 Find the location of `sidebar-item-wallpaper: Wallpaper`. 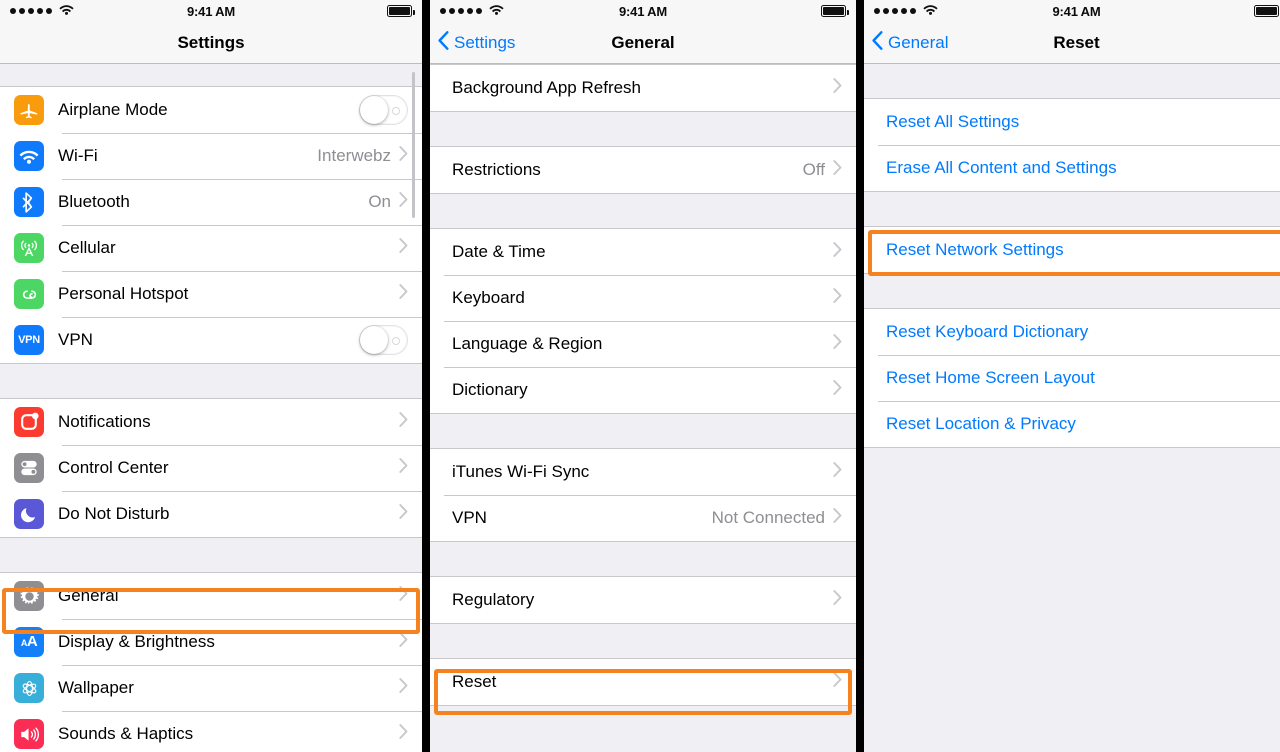

sidebar-item-wallpaper: Wallpaper is located at coordinates (211, 688).